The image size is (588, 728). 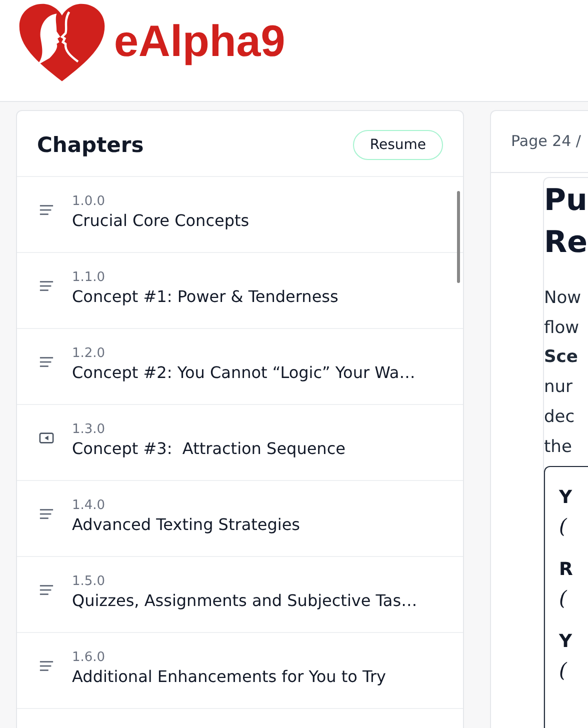 I want to click on chapter-number: 1.3.0, so click(x=89, y=429).